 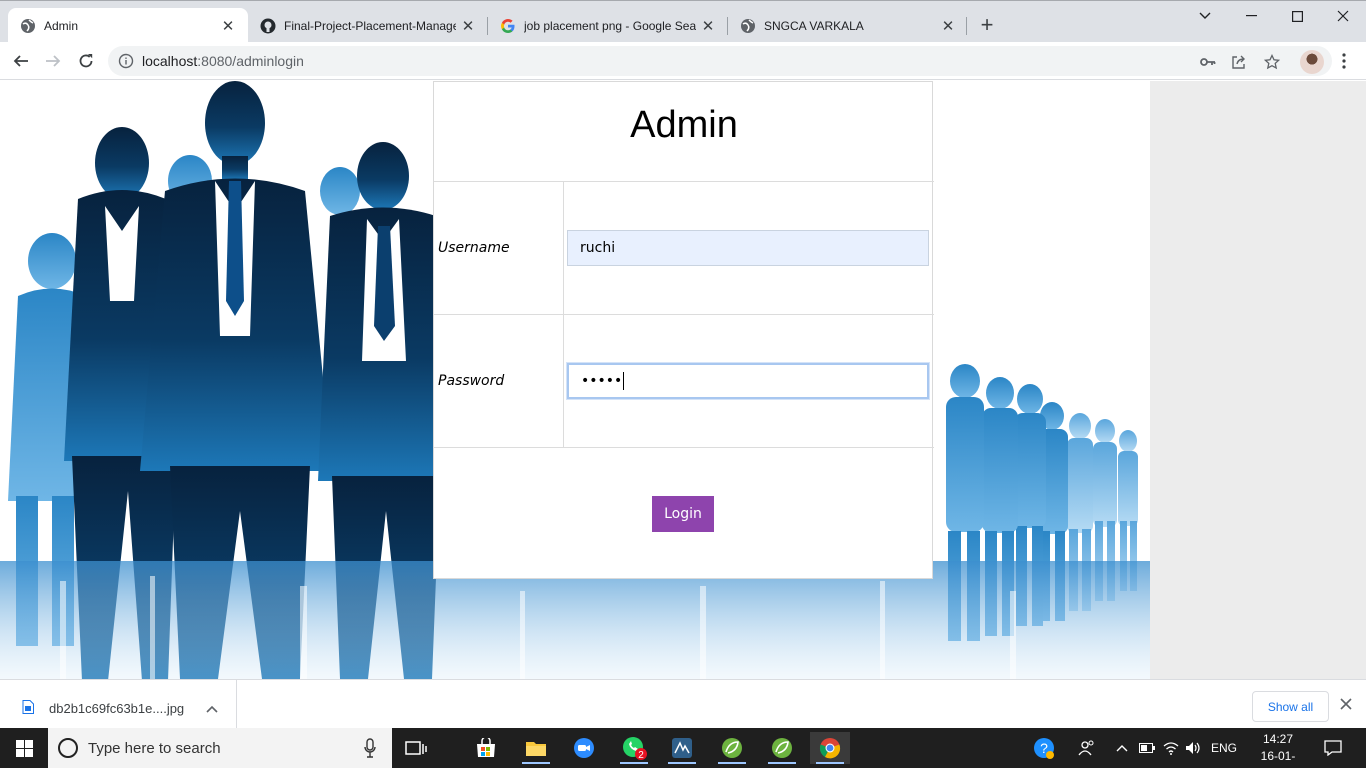 I want to click on minimize-button, so click(x=1251, y=16).